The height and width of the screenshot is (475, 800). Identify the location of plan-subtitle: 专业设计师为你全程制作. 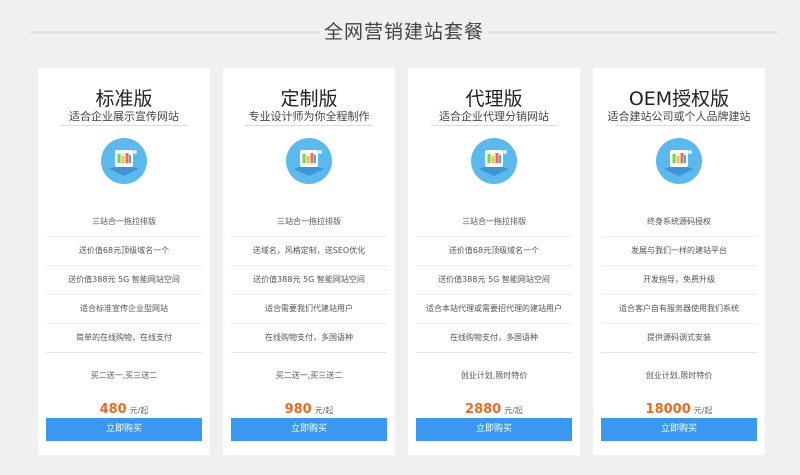
(309, 116).